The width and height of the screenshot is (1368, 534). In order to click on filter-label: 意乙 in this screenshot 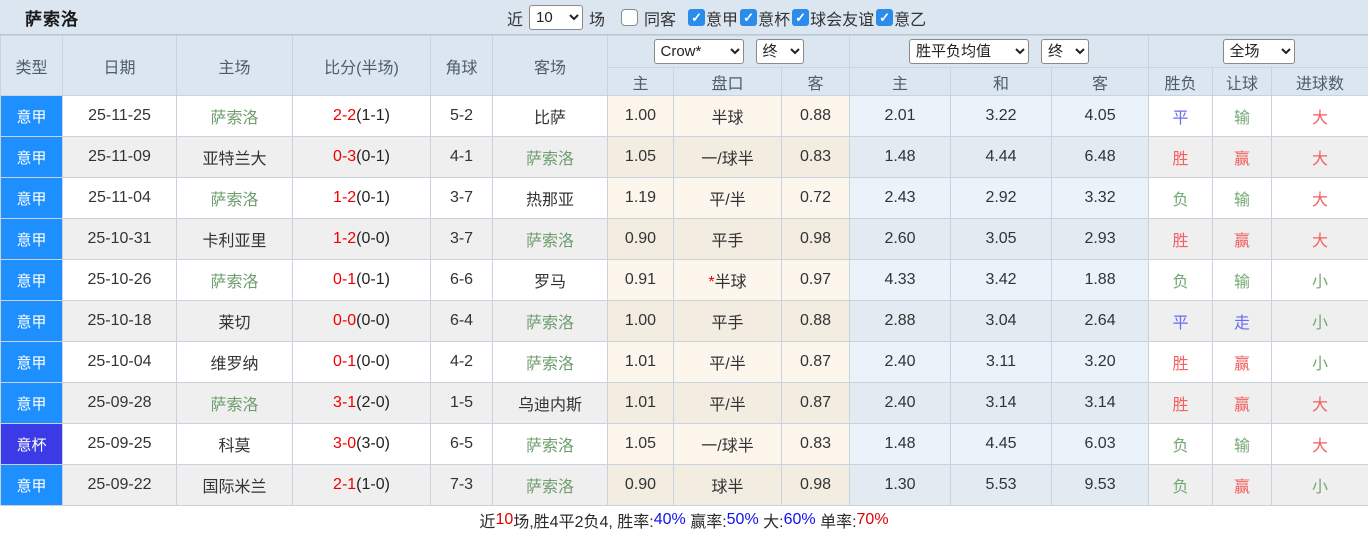, I will do `click(910, 20)`.